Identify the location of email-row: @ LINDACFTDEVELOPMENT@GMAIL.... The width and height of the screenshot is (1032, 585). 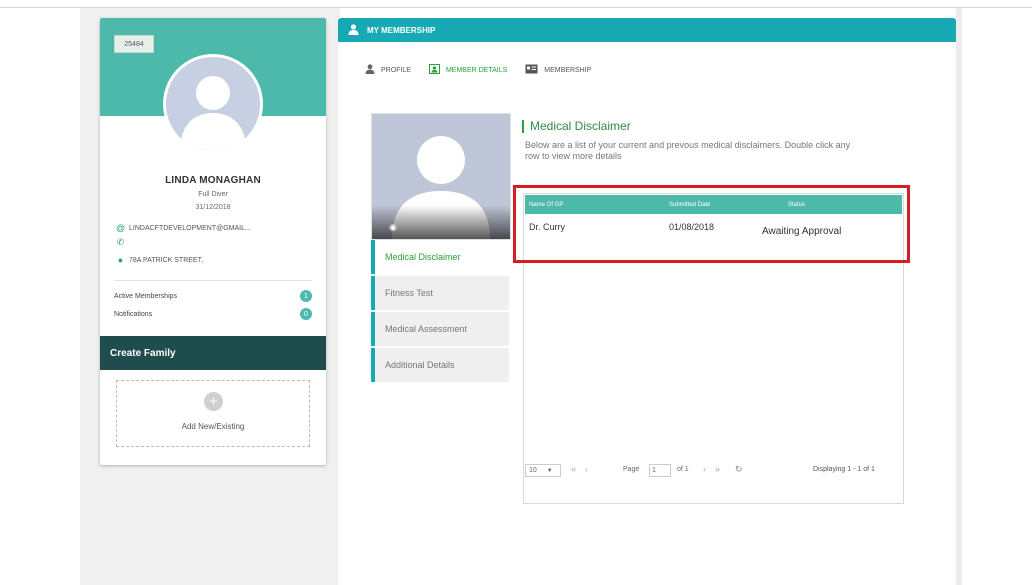
(183, 228).